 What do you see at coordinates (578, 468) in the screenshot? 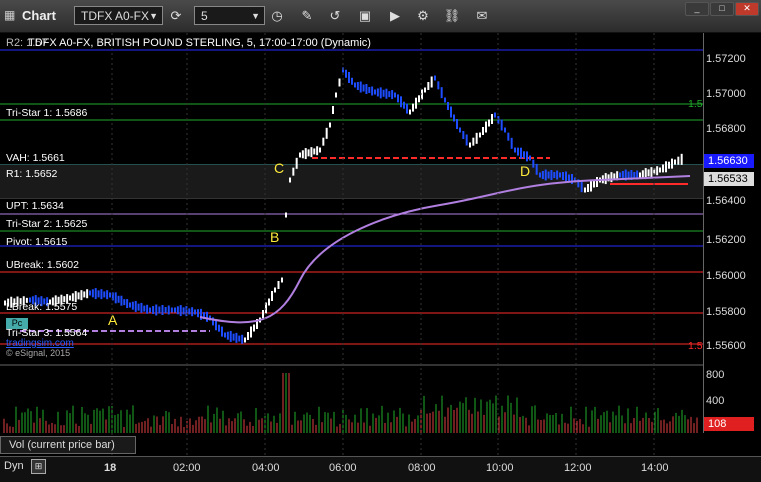
I see `time-label: 12:00` at bounding box center [578, 468].